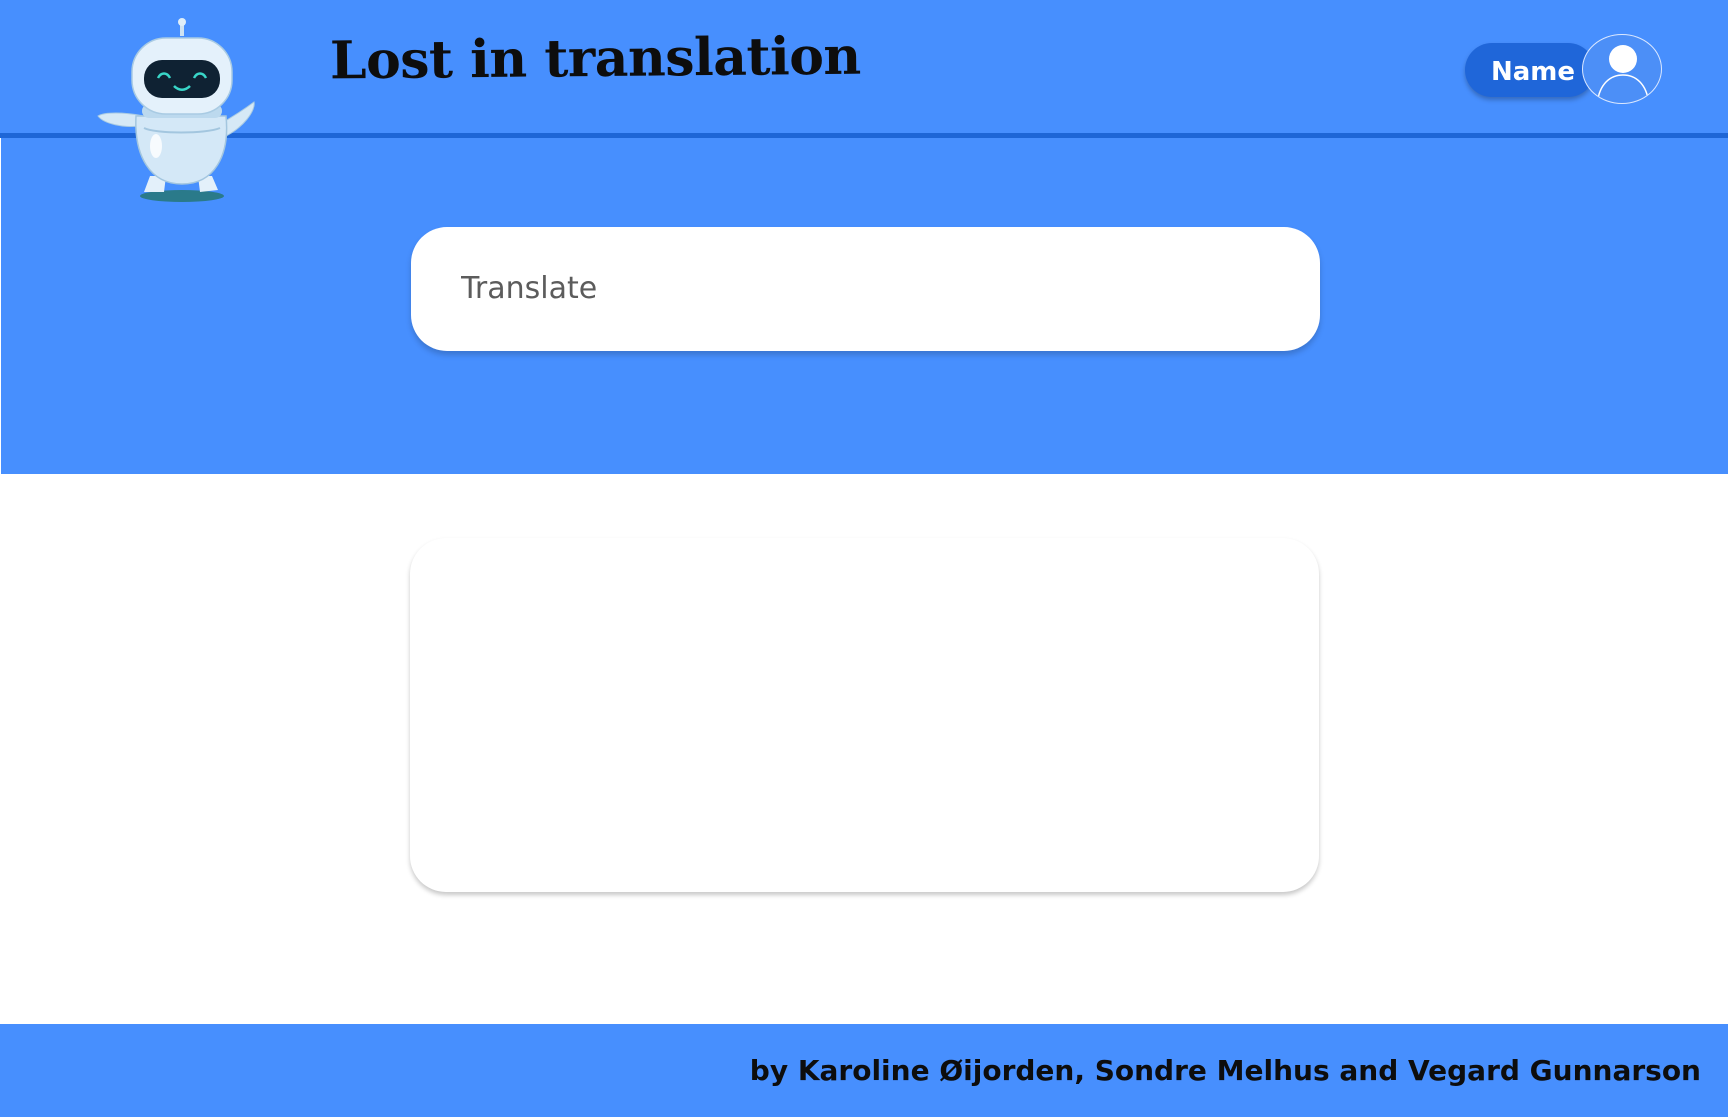  Describe the element at coordinates (871, 288) in the screenshot. I see `translate-input` at that location.